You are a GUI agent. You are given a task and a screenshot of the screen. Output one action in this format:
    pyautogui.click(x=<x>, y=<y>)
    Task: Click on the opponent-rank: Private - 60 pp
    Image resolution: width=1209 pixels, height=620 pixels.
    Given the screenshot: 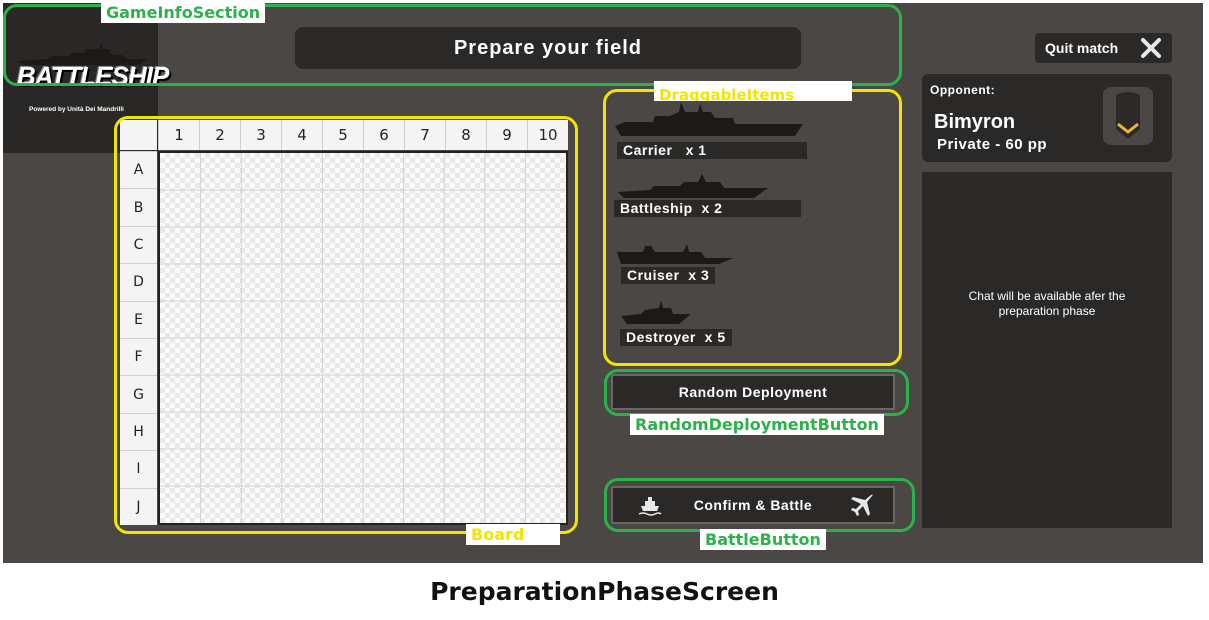 What is the action you would take?
    pyautogui.click(x=992, y=144)
    